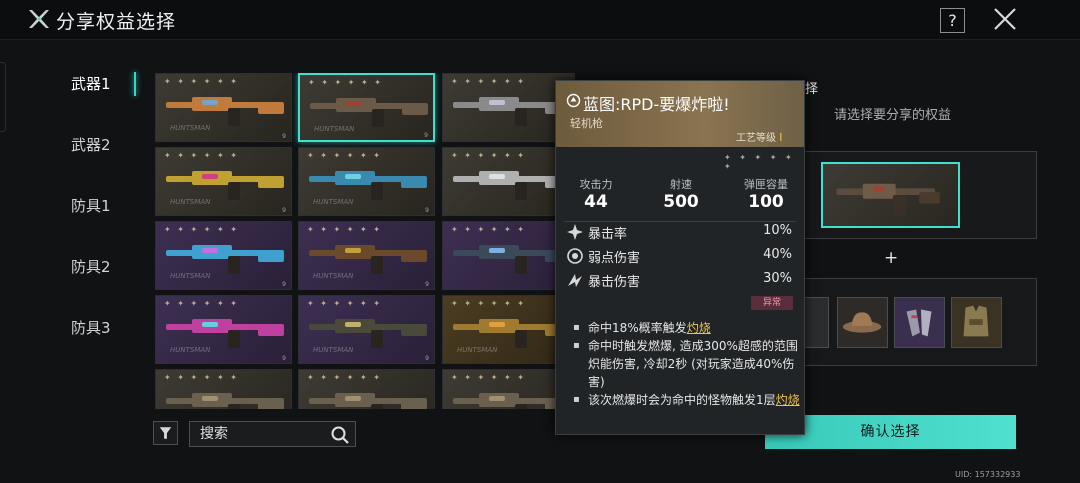 The width and height of the screenshot is (1080, 483). I want to click on tooltip-header: 蓝图:RPD-要爆炸啦! 轻机枪 工艺等级 I, so click(680, 114).